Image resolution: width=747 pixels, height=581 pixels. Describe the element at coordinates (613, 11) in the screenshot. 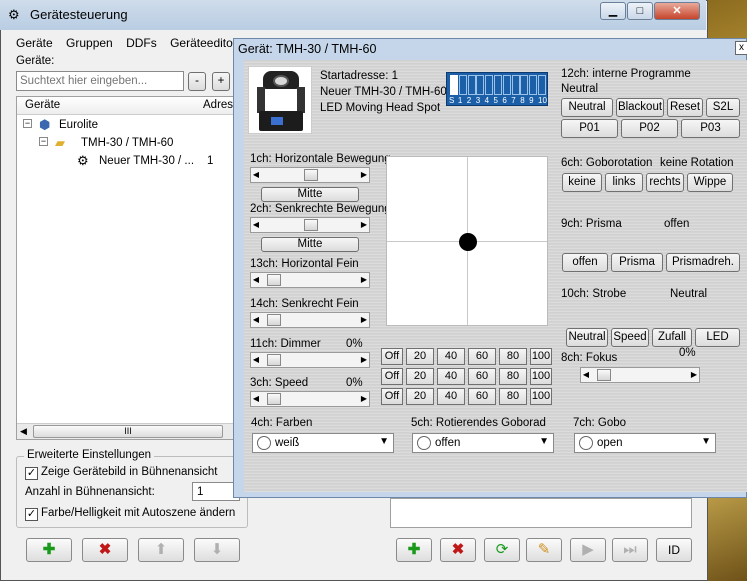

I see `minimize-button: ▁` at that location.